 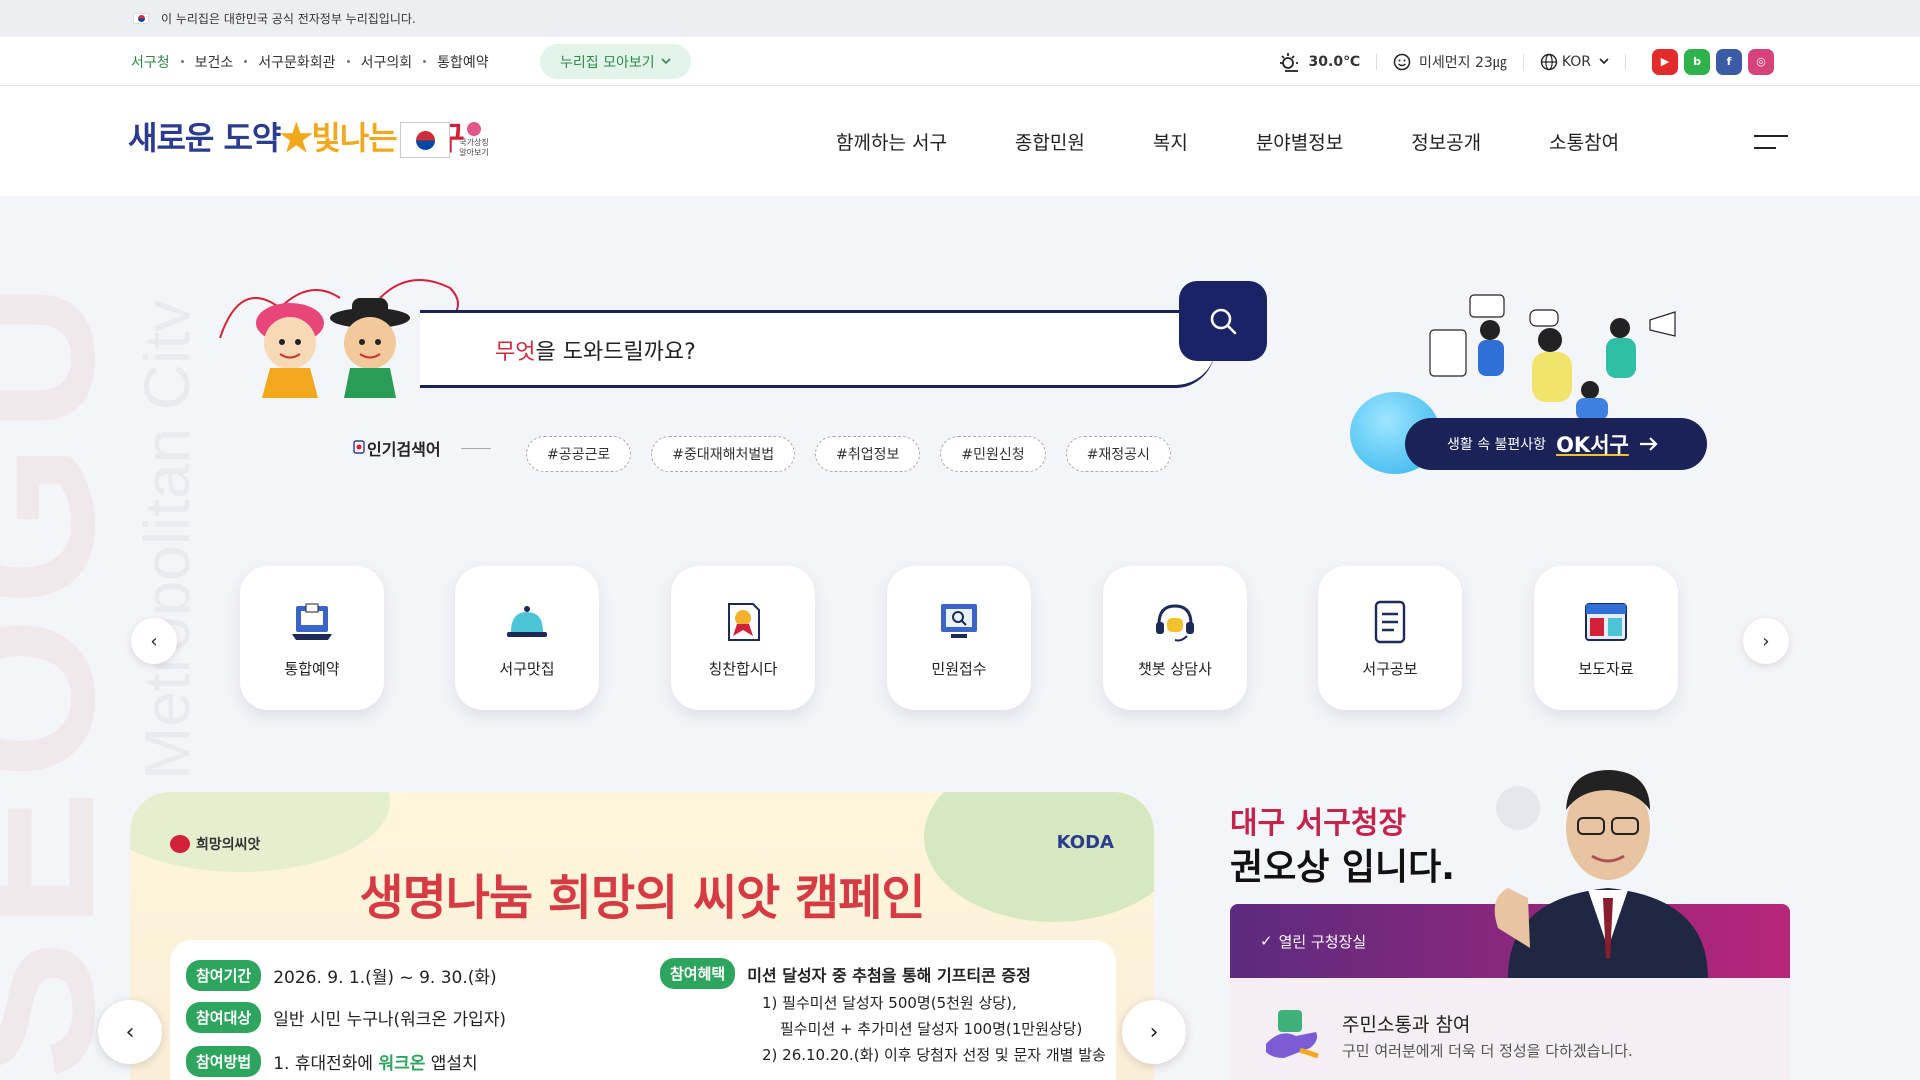 What do you see at coordinates (698, 973) in the screenshot?
I see `benefit-pill: 참여혜택` at bounding box center [698, 973].